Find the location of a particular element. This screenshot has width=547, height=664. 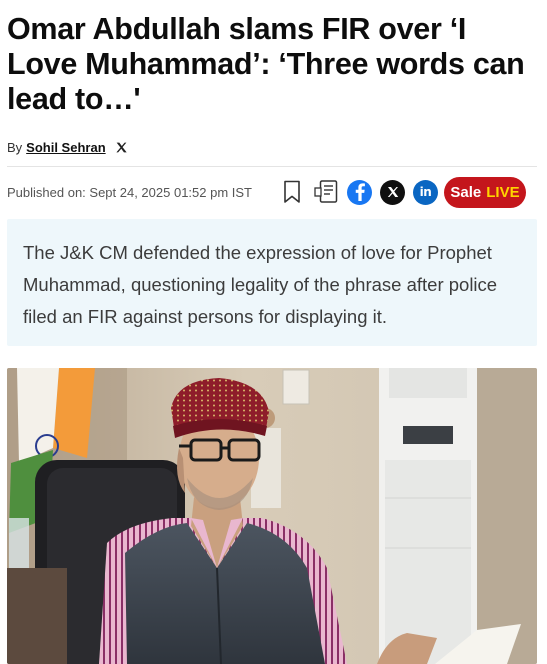

divider is located at coordinates (272, 166).